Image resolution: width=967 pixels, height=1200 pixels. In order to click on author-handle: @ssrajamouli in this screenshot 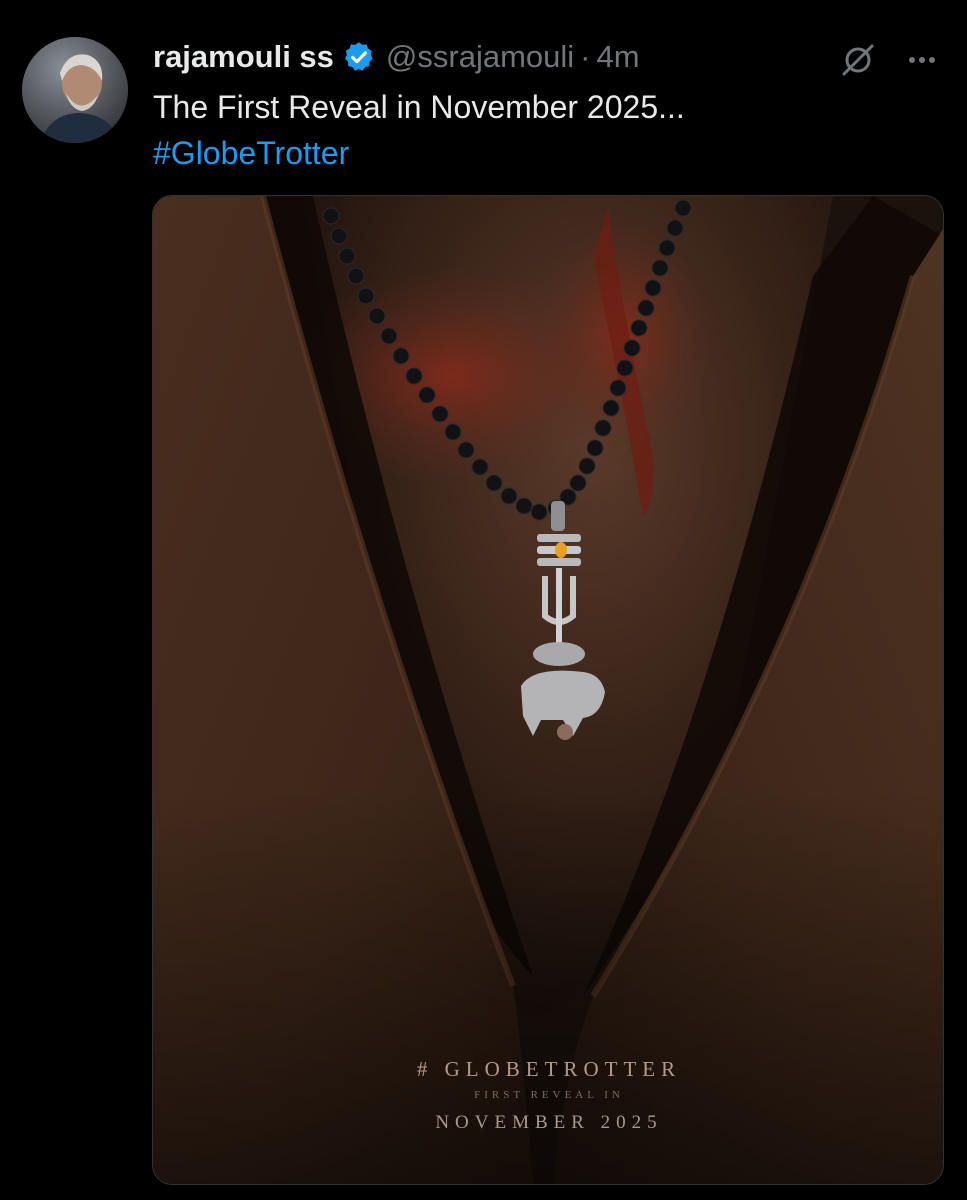, I will do `click(480, 57)`.